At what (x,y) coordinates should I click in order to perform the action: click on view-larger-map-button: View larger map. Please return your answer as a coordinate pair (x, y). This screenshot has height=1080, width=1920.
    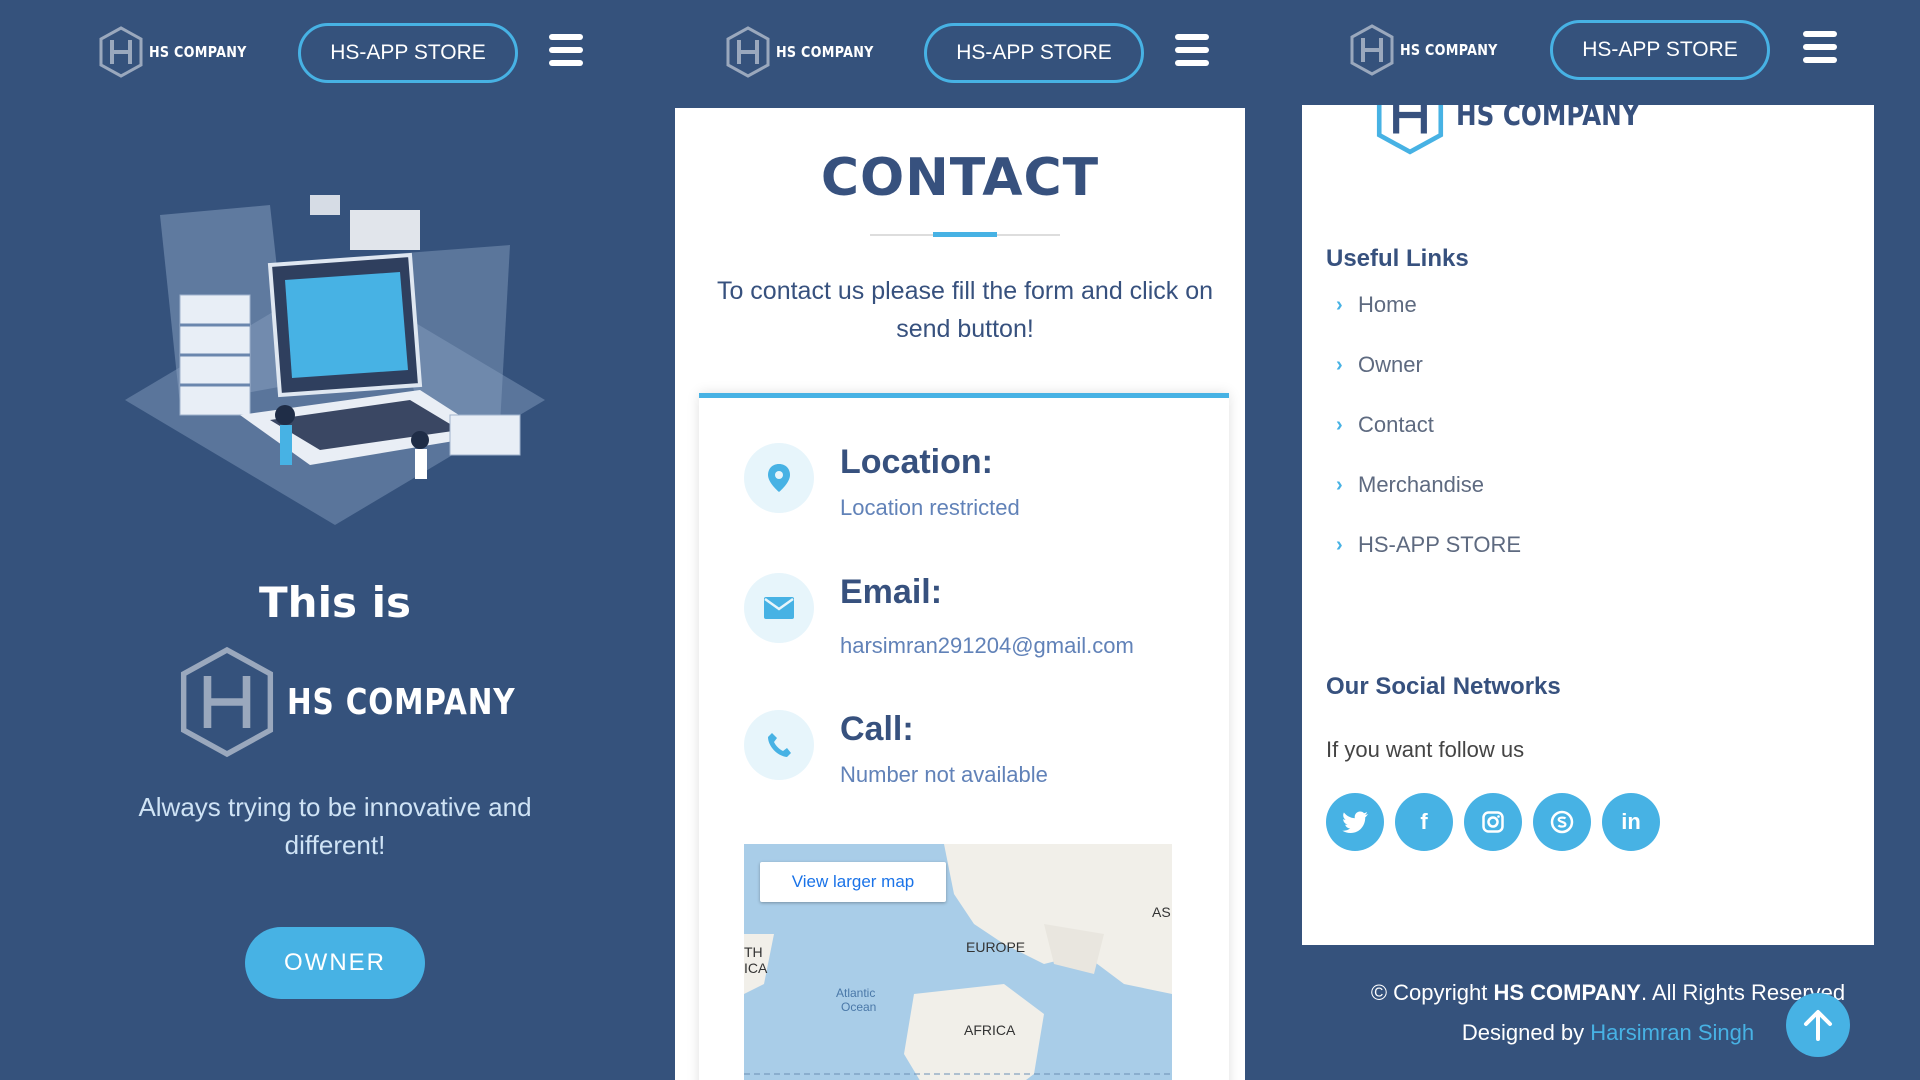
    Looking at the image, I should click on (853, 882).